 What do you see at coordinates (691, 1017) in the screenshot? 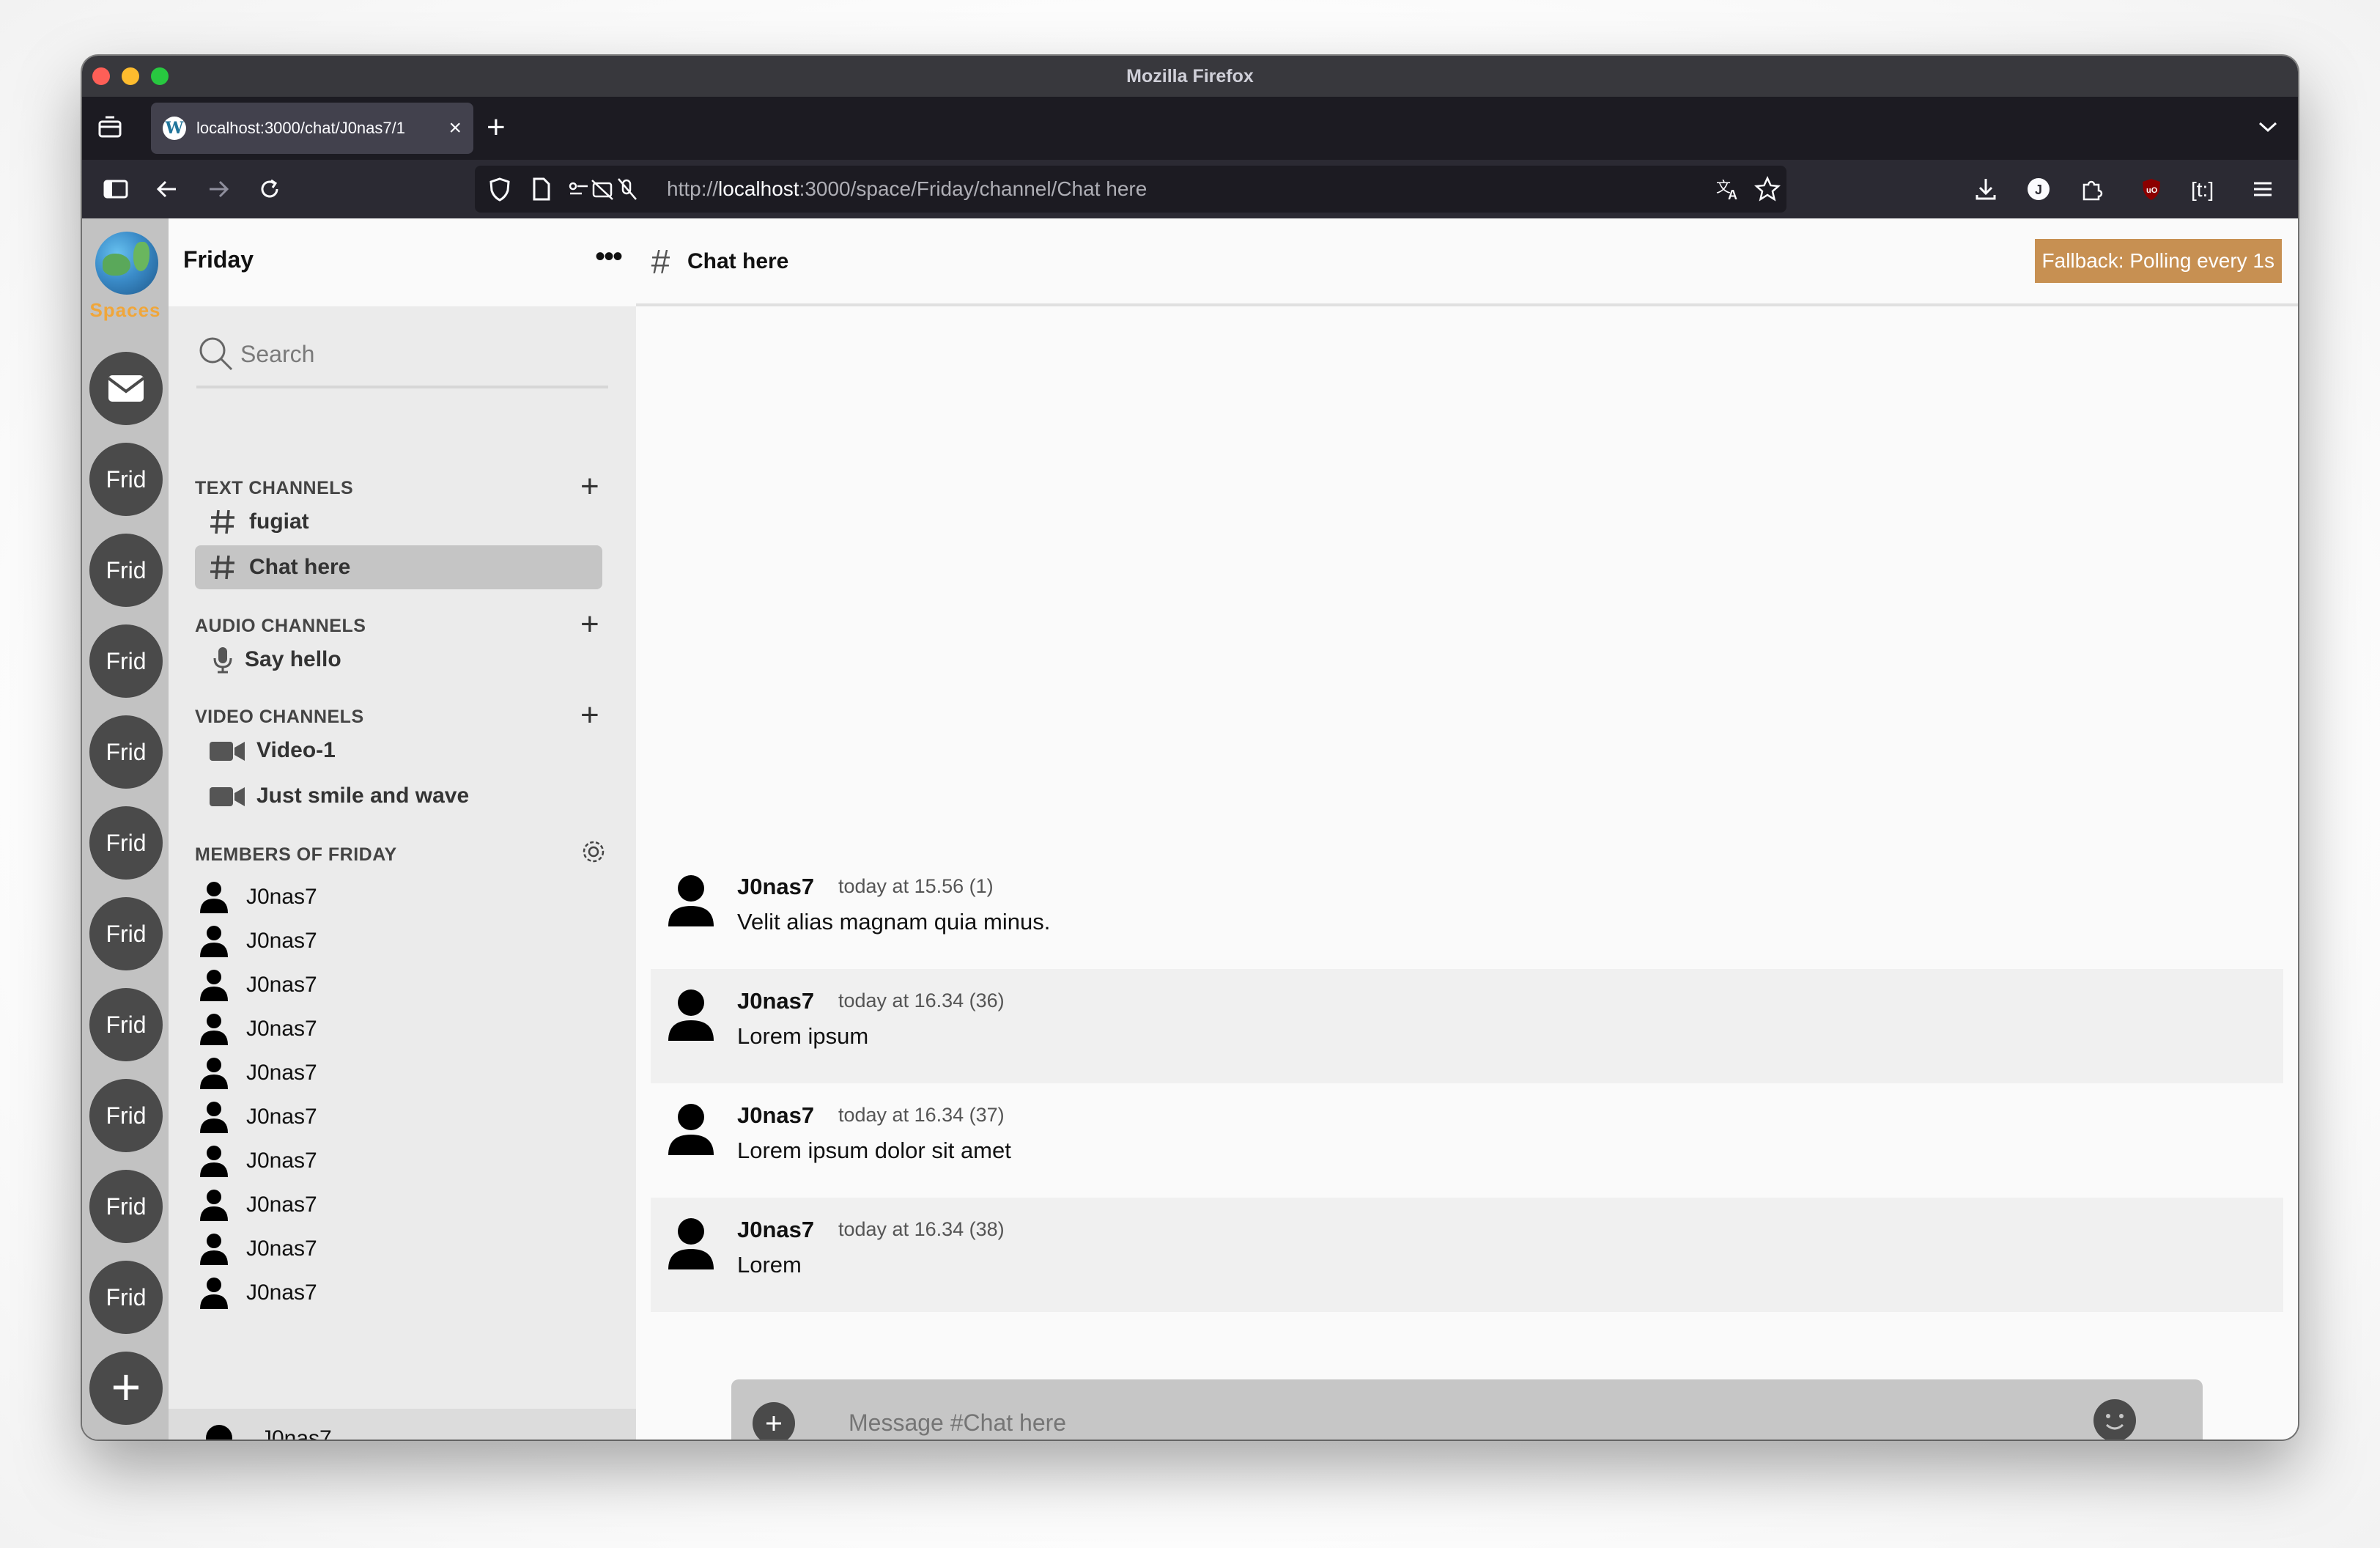
I see `avatar` at bounding box center [691, 1017].